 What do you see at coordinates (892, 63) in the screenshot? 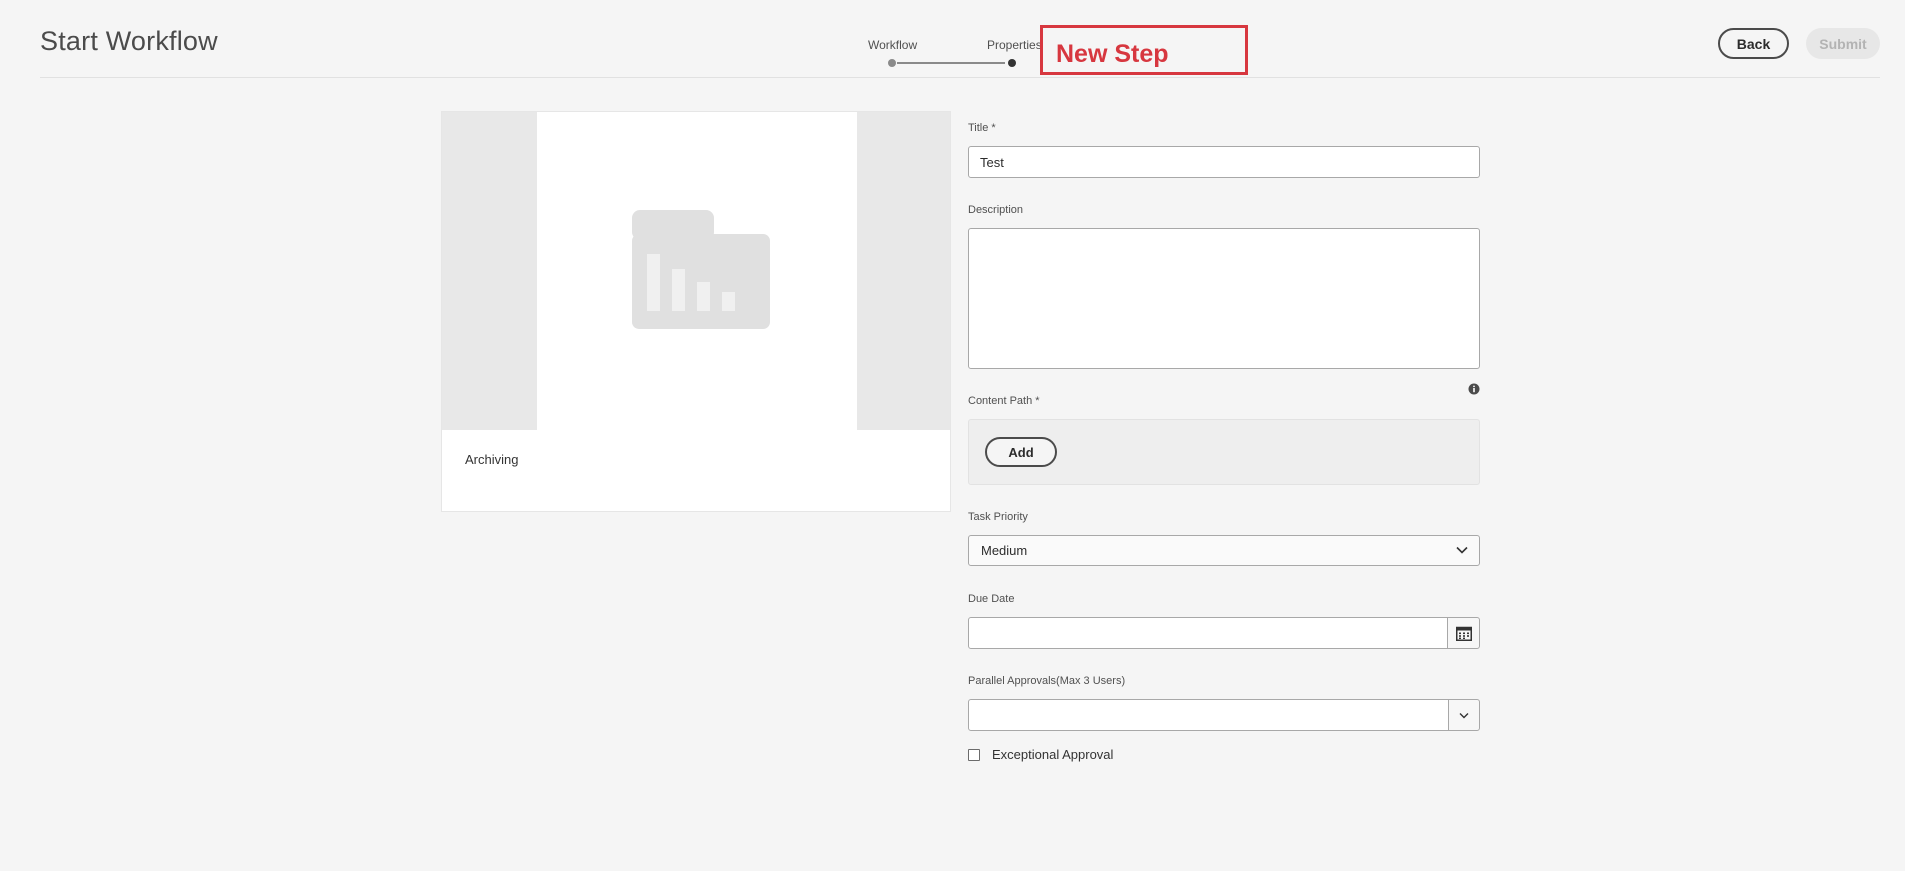
I see `step-dot-workflow` at bounding box center [892, 63].